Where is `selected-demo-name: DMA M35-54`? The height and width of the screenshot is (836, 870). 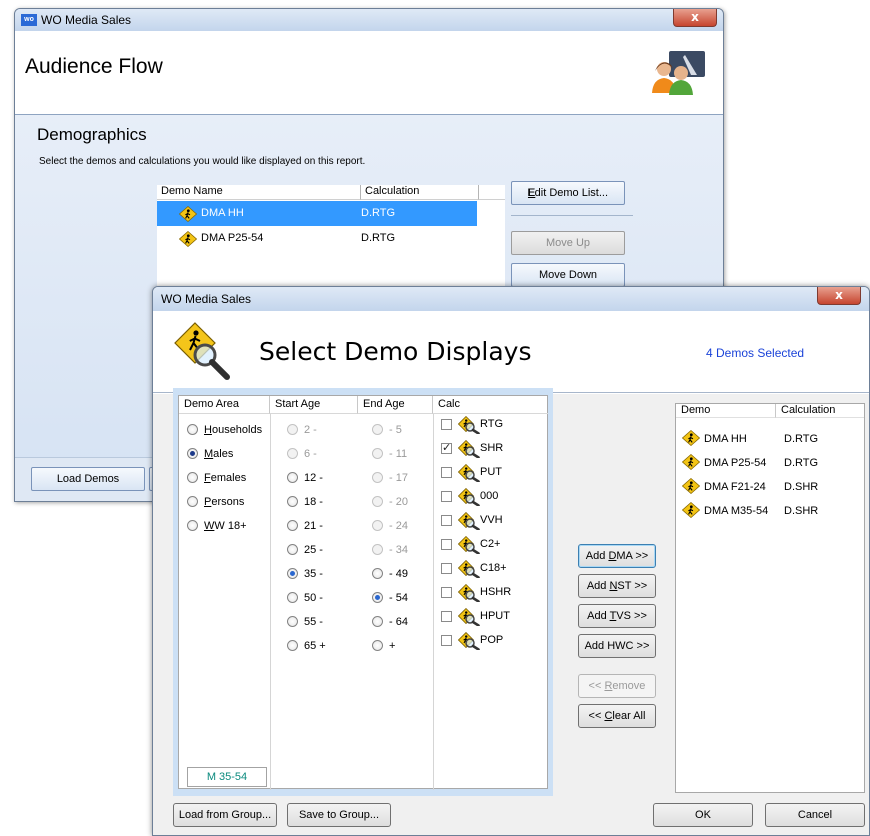 selected-demo-name: DMA M35-54 is located at coordinates (736, 511).